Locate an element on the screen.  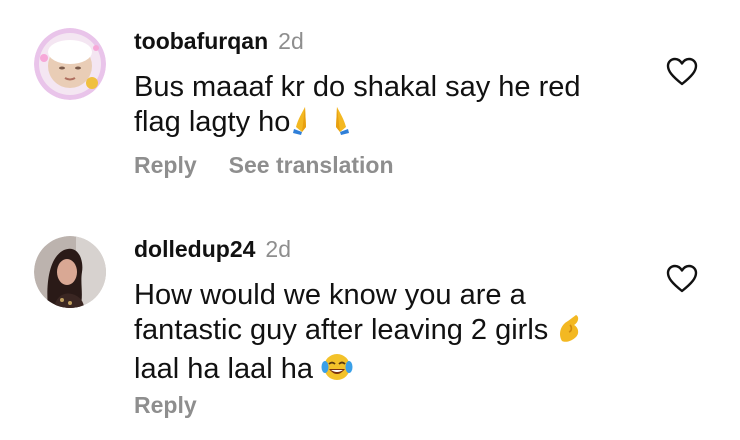
see-translation-button: See translation is located at coordinates (311, 165).